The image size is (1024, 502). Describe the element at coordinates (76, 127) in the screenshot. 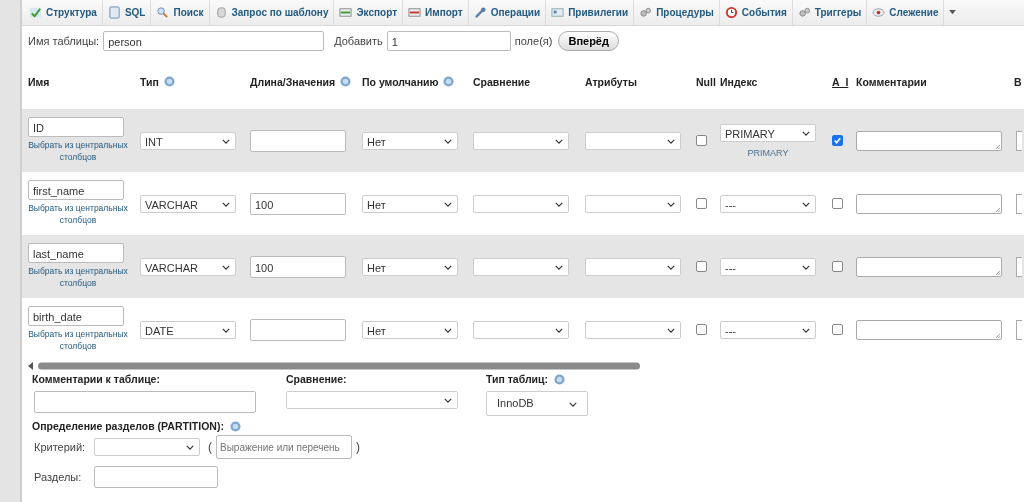

I see `column-name-field: ID` at that location.